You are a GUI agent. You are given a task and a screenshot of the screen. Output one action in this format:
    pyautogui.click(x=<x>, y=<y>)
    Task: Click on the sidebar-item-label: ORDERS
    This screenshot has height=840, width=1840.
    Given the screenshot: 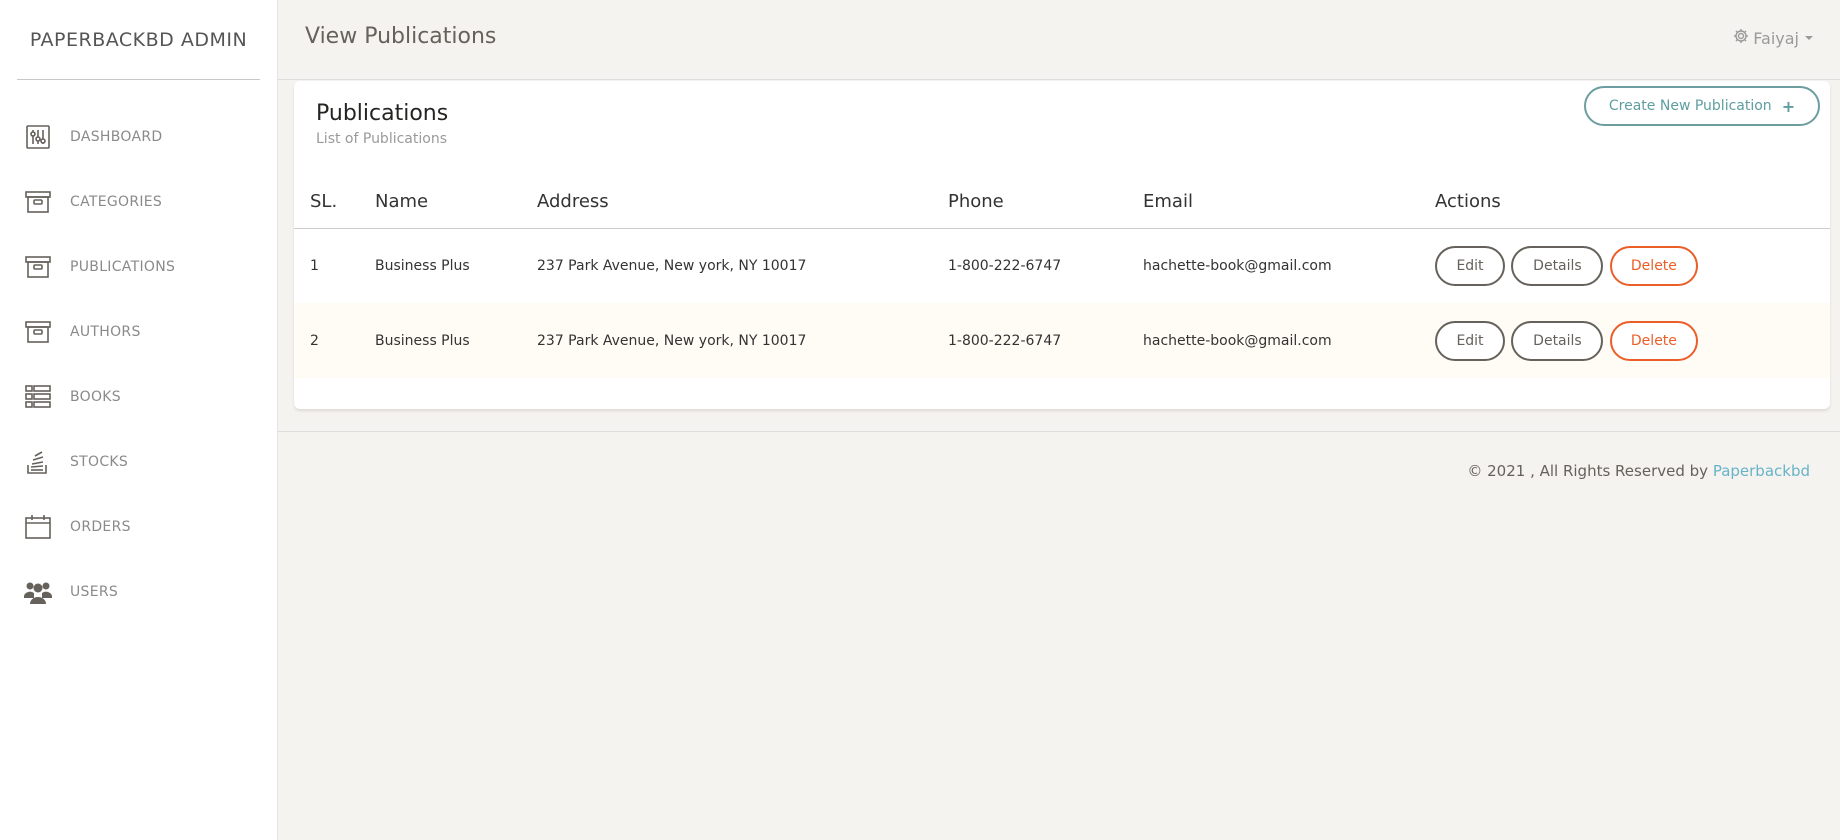 What is the action you would take?
    pyautogui.click(x=100, y=526)
    